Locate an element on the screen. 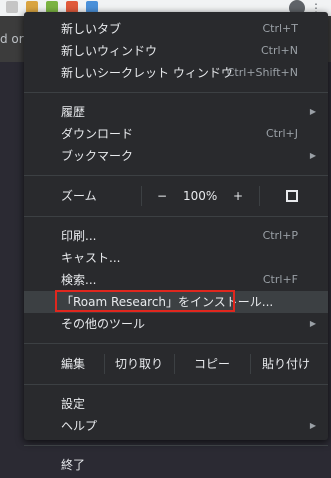 The width and height of the screenshot is (331, 478). edit-label: 編集 is located at coordinates (73, 364).